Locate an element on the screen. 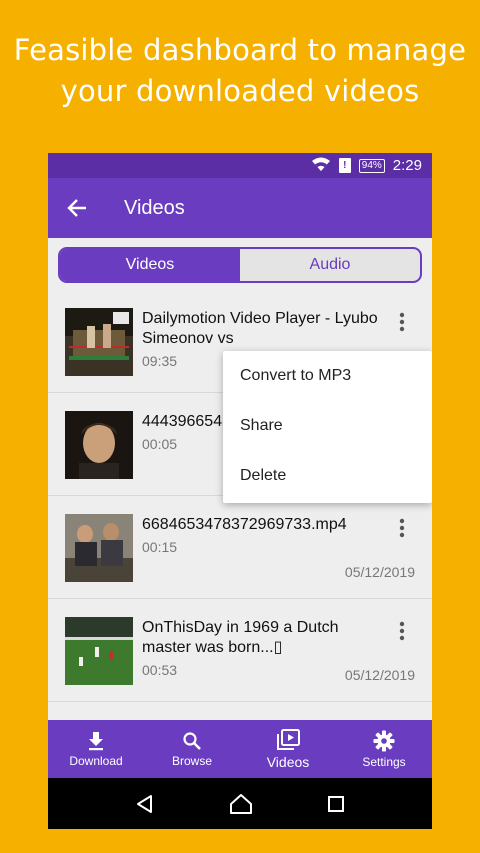  nav-browse: Browse is located at coordinates (192, 749).